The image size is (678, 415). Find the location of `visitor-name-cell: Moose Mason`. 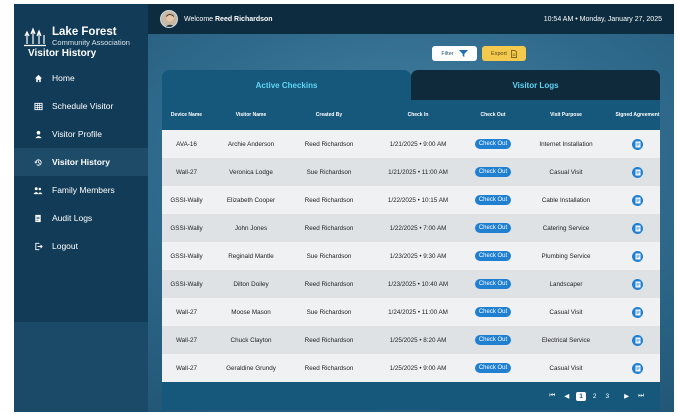

visitor-name-cell: Moose Mason is located at coordinates (251, 312).